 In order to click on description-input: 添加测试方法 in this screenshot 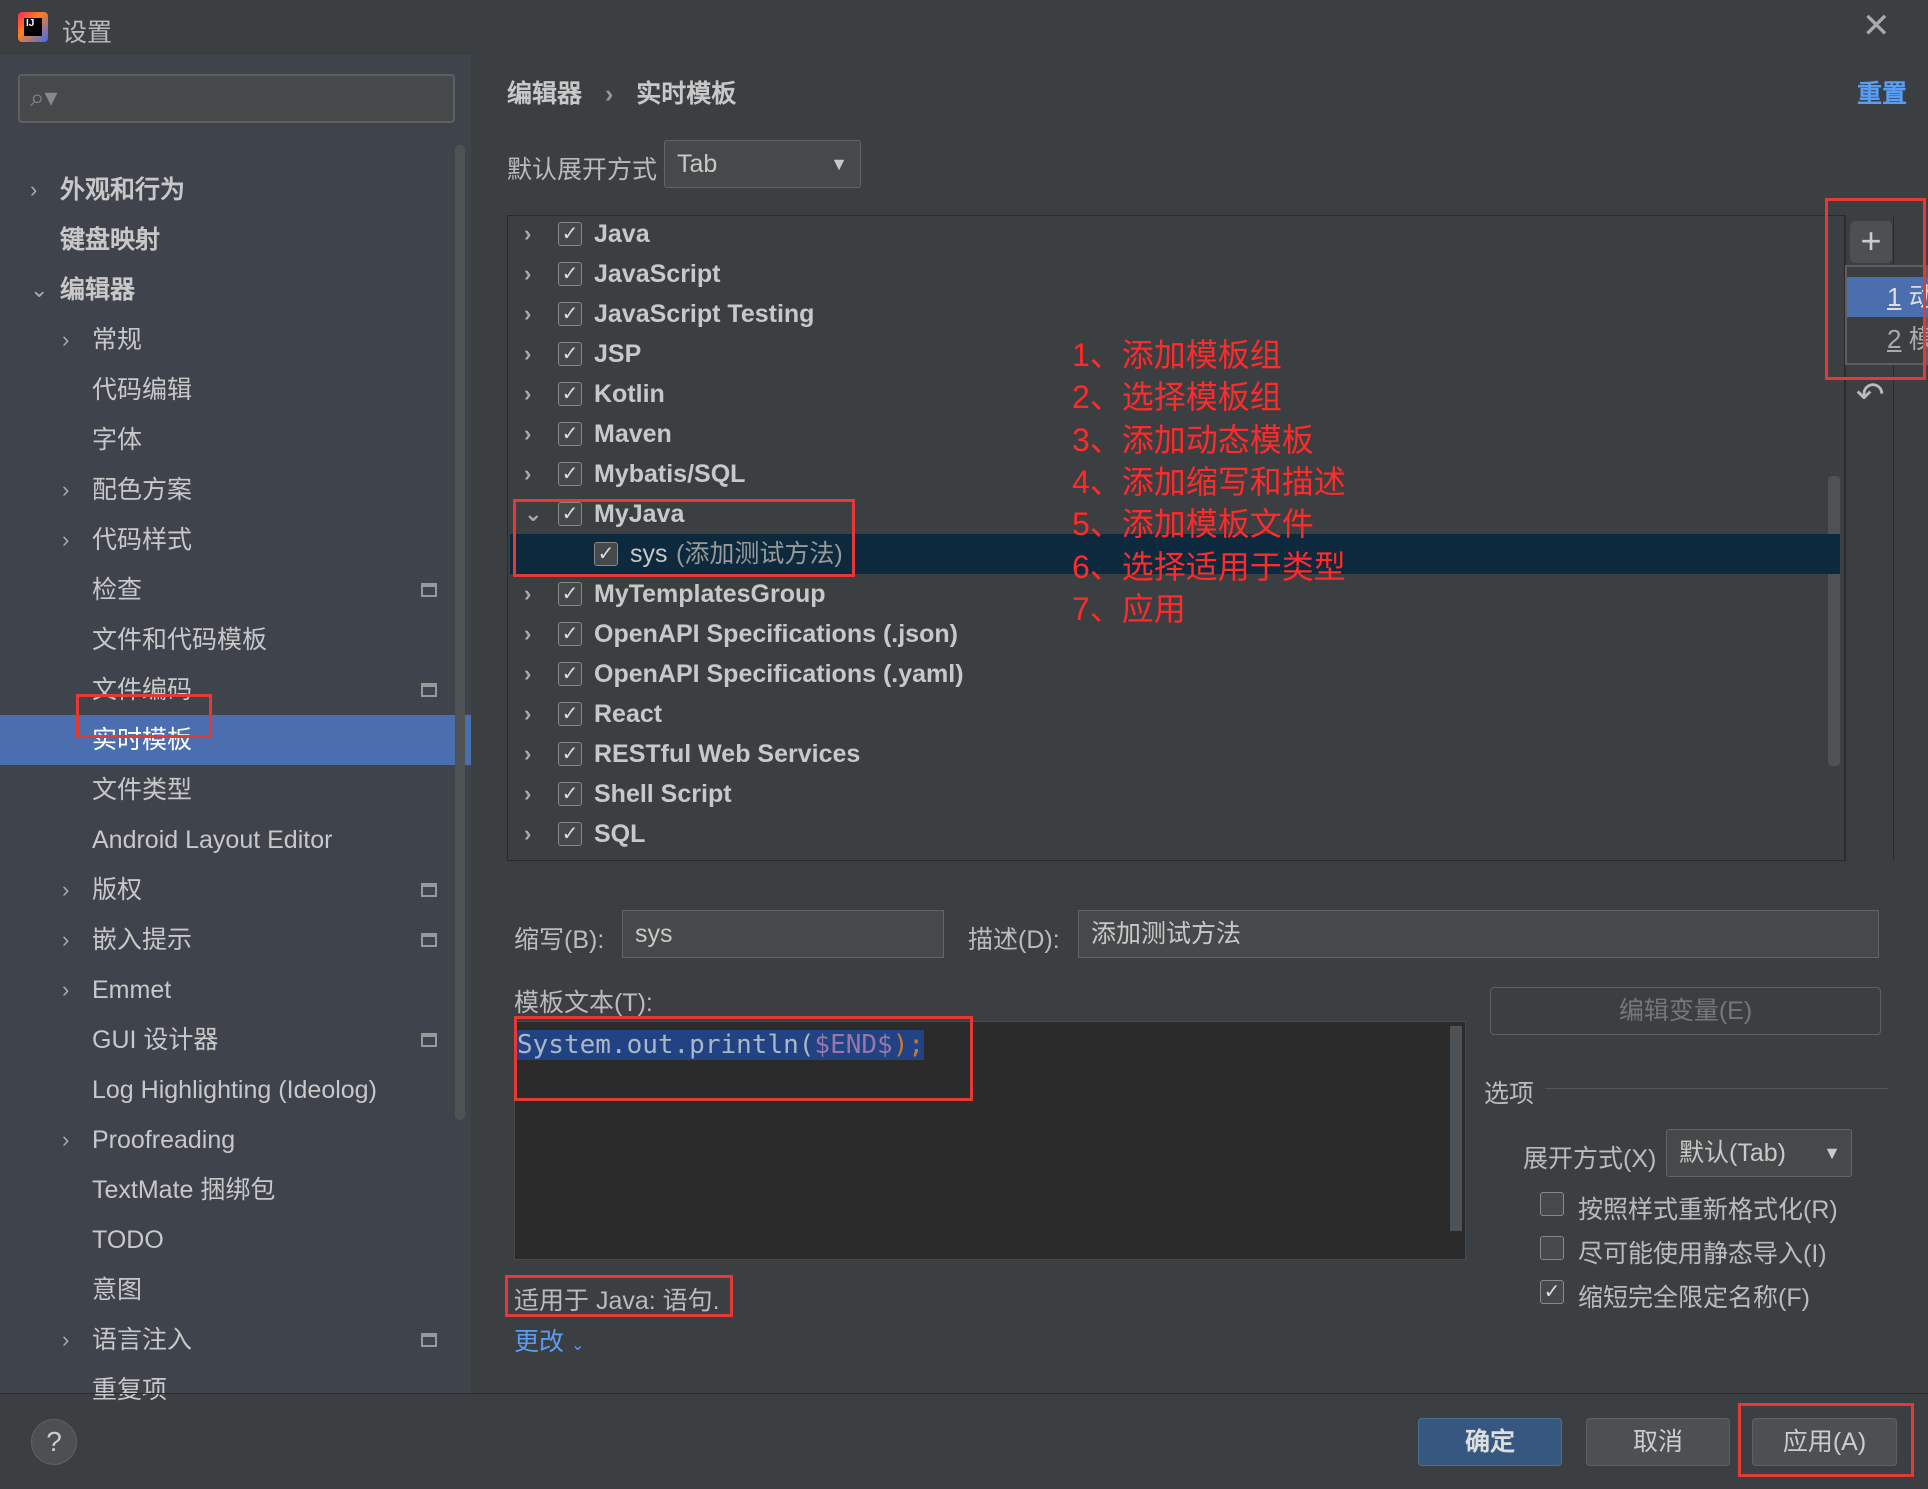, I will do `click(1478, 934)`.